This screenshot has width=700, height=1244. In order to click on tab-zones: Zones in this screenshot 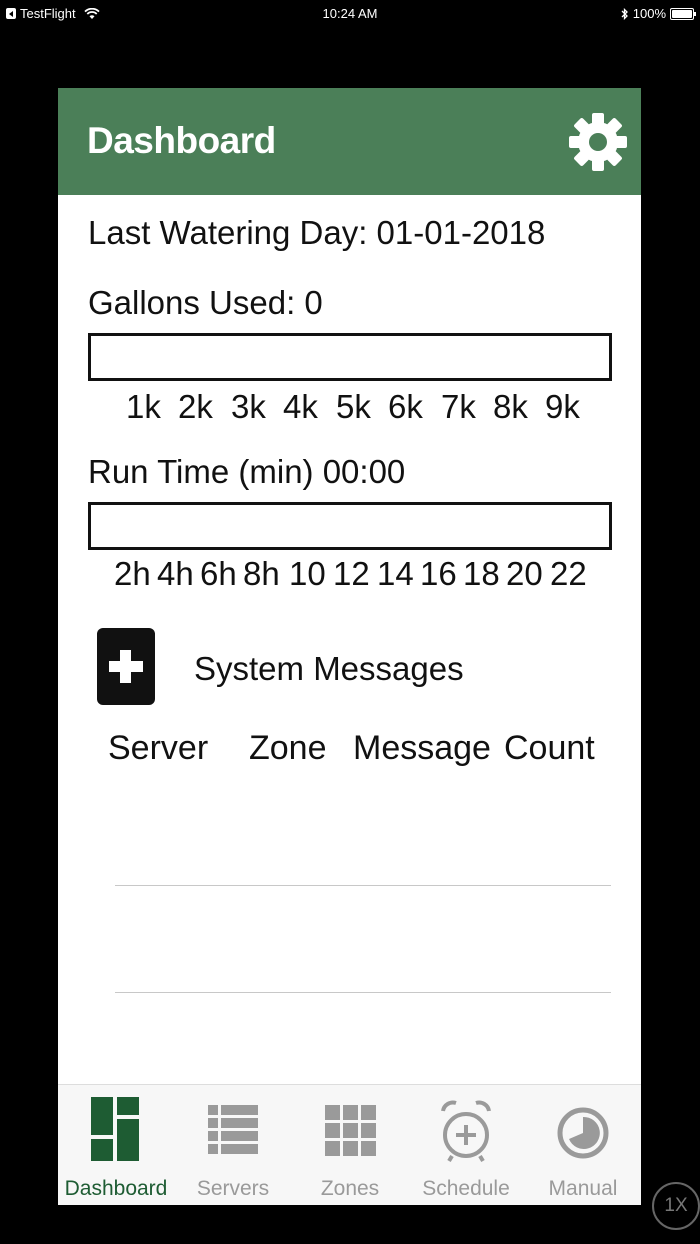, I will do `click(350, 1145)`.